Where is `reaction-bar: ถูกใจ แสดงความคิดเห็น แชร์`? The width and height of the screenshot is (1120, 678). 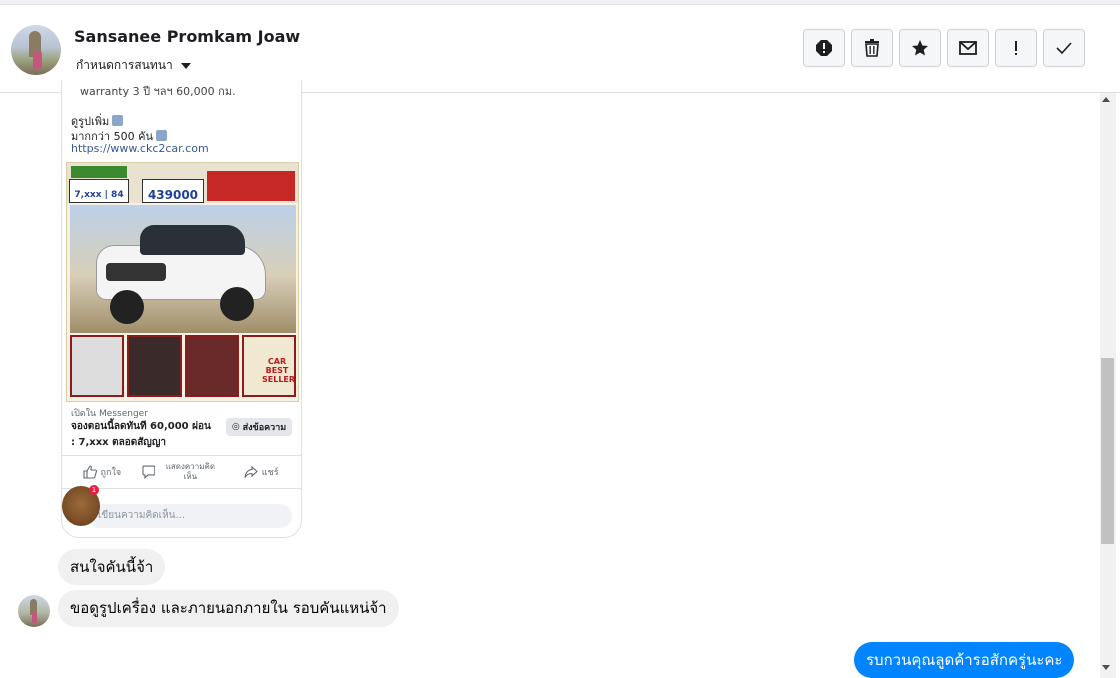 reaction-bar: ถูกใจ แสดงความคิดเห็น แชร์ is located at coordinates (181, 472).